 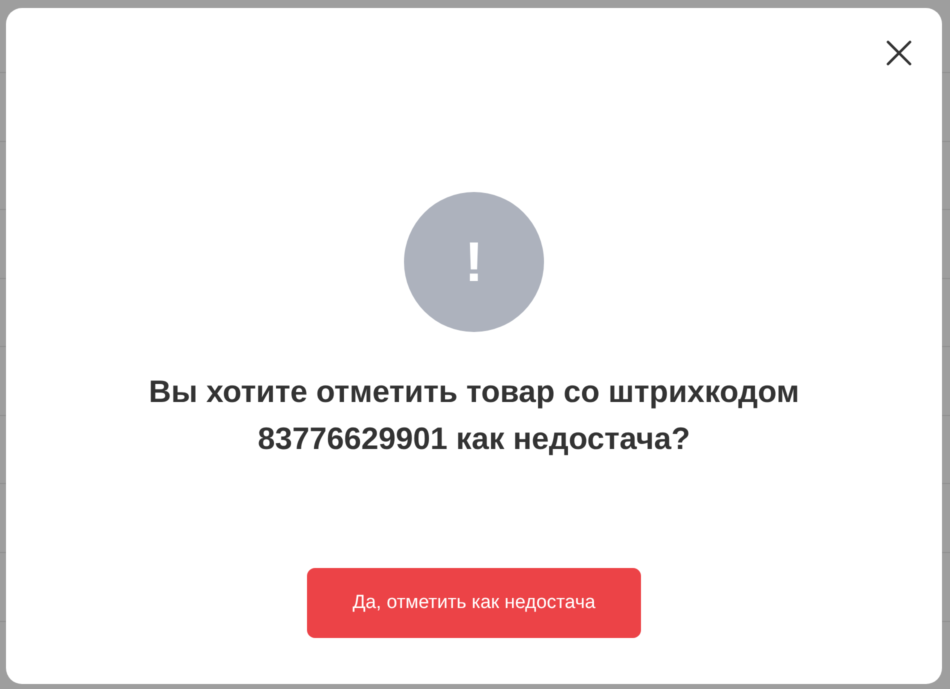 I want to click on dialog-message: Вы хотите отметить товар со штрихкодом 83776629901 как недостача?, so click(x=474, y=415).